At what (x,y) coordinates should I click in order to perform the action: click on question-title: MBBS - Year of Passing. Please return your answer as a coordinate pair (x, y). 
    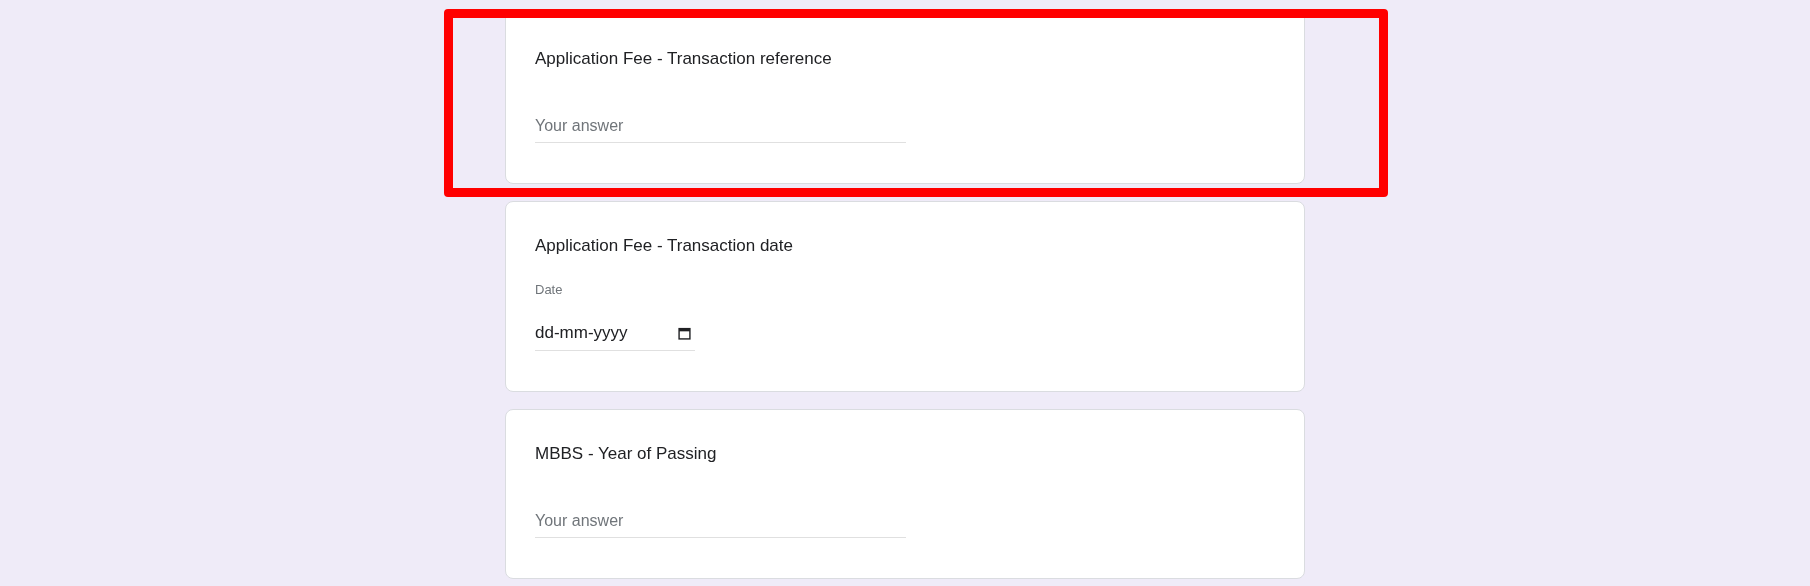
    Looking at the image, I should click on (626, 454).